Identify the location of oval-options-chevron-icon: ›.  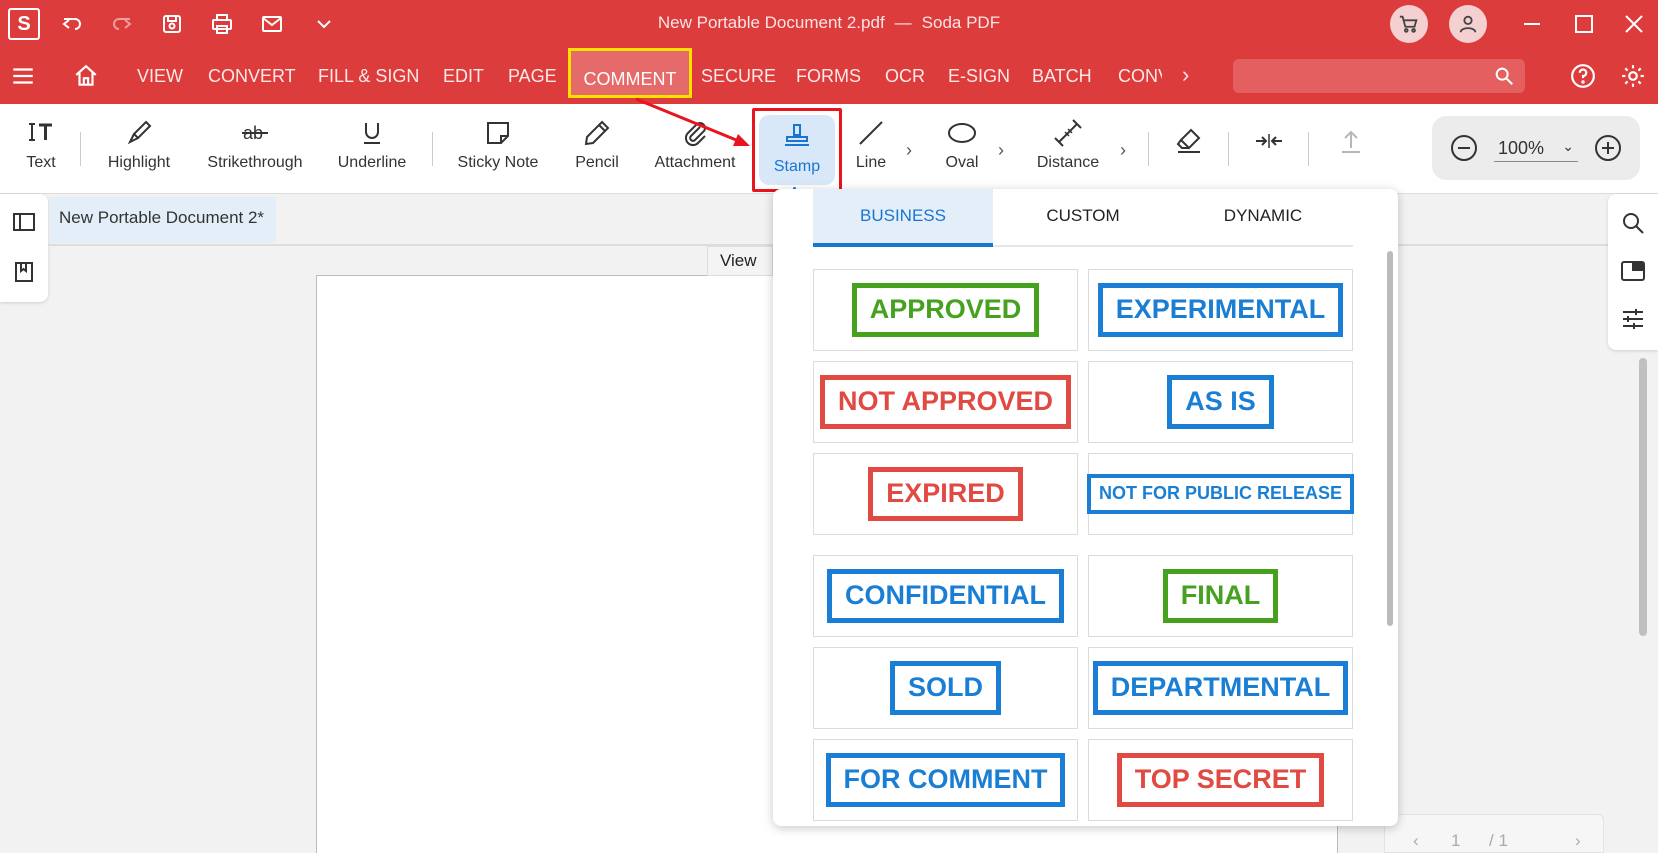
(1001, 150).